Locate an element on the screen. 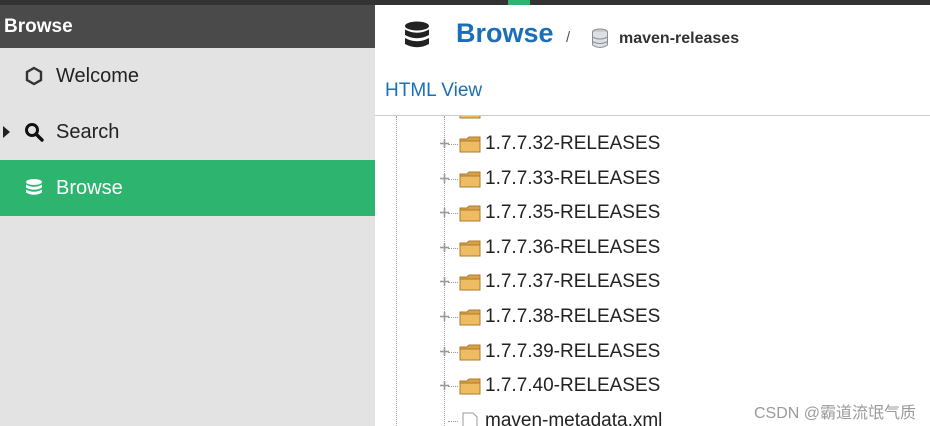 This screenshot has height=426, width=930. sidebar-item-label: Browse is located at coordinates (89, 188).